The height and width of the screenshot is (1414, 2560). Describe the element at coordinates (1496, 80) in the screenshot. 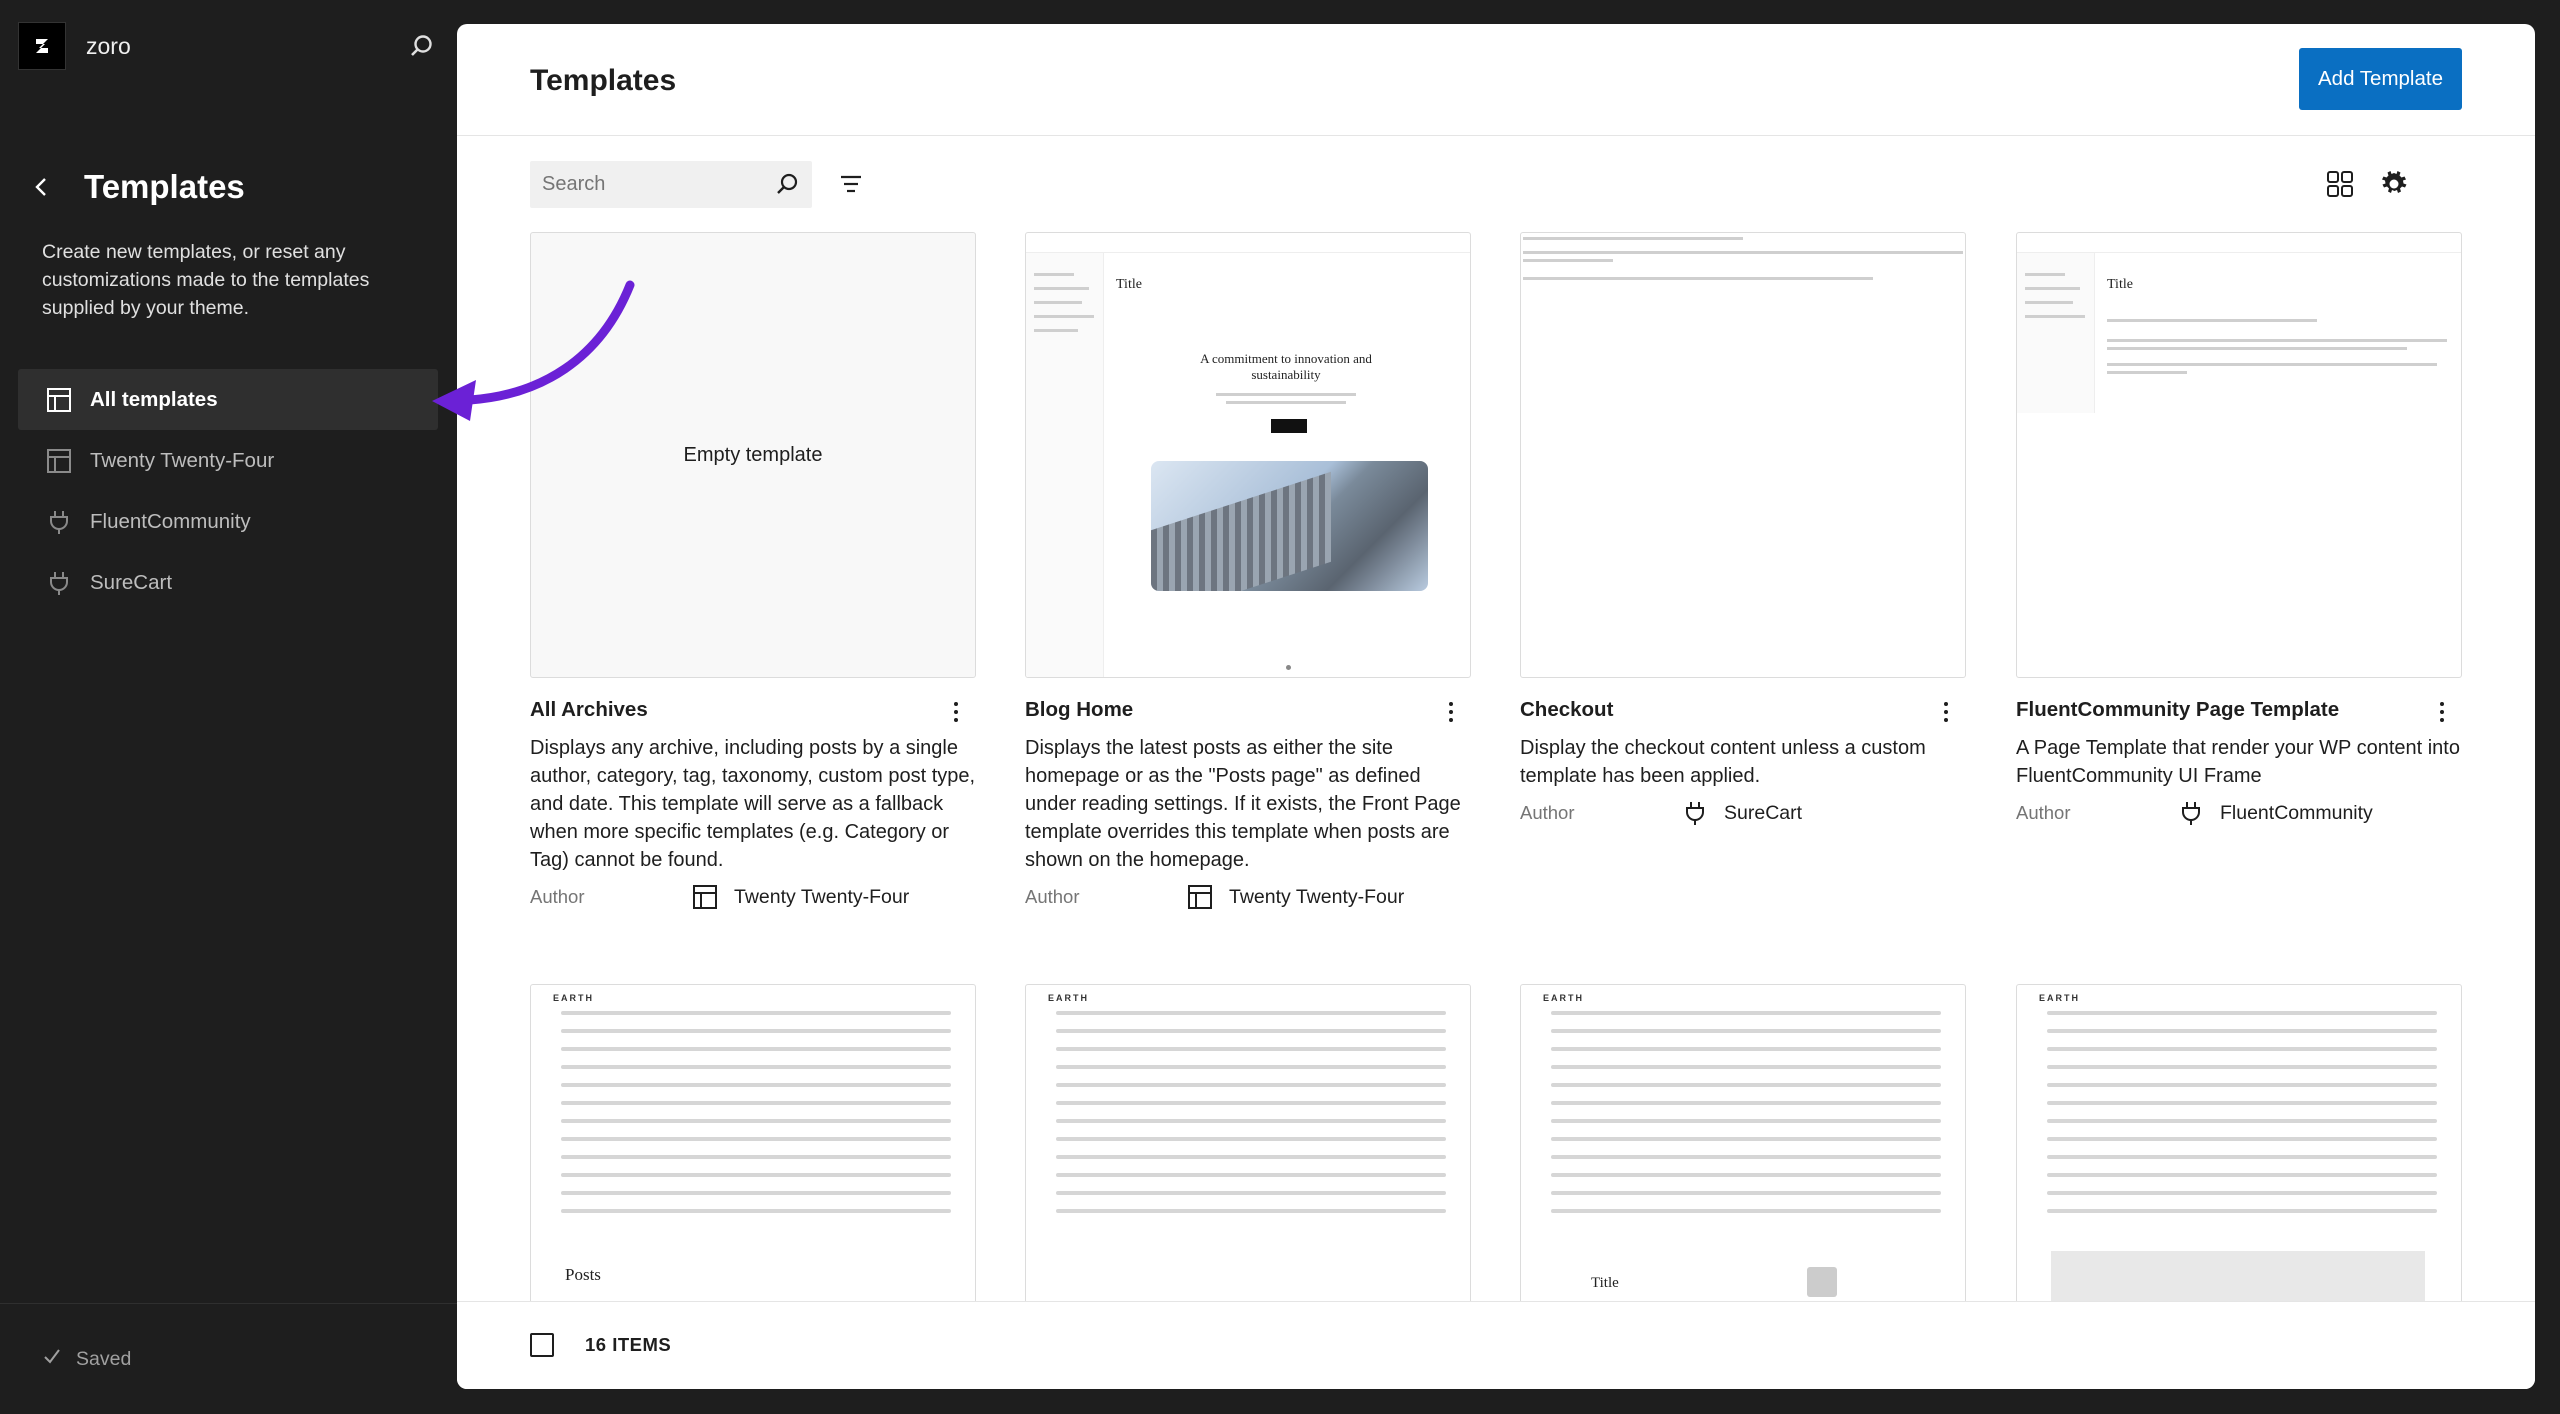

I see `main-header: Templates Add Template` at that location.